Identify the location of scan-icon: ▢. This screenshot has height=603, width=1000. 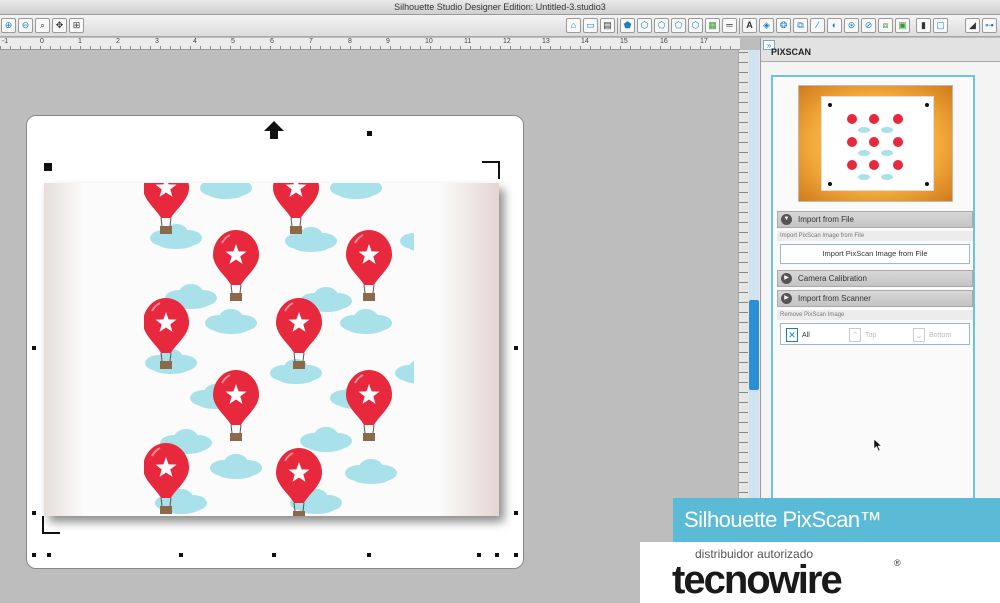
(940, 25).